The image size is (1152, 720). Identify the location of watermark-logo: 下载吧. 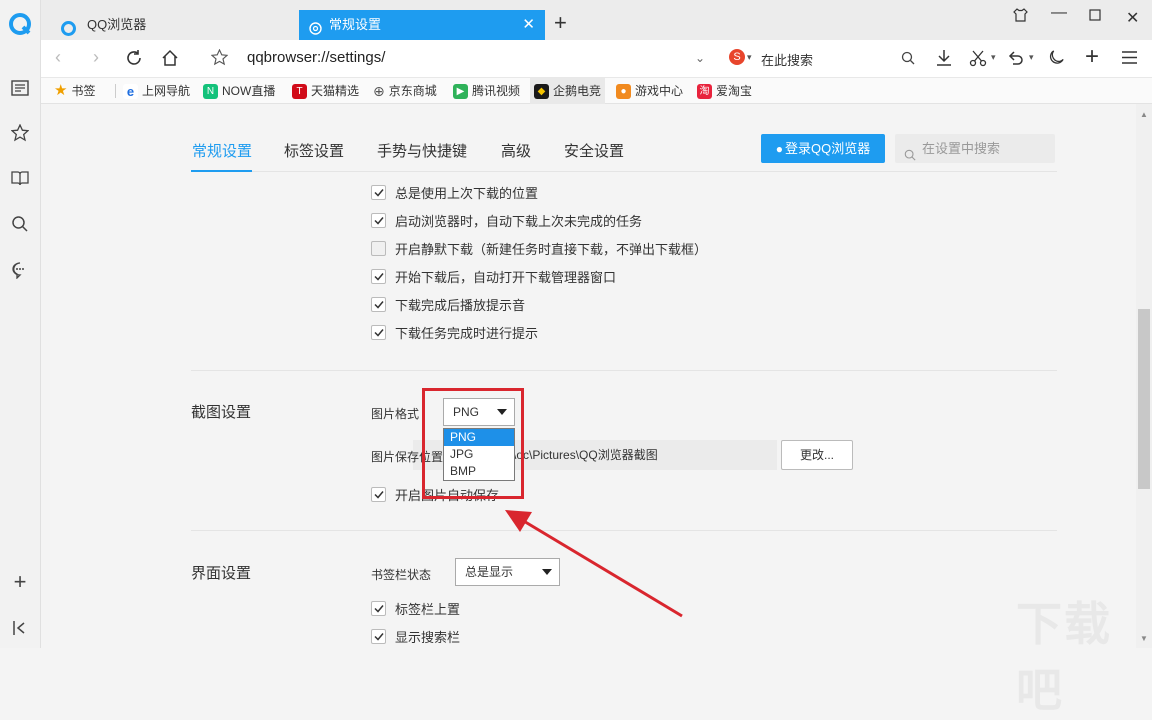
(1064, 657).